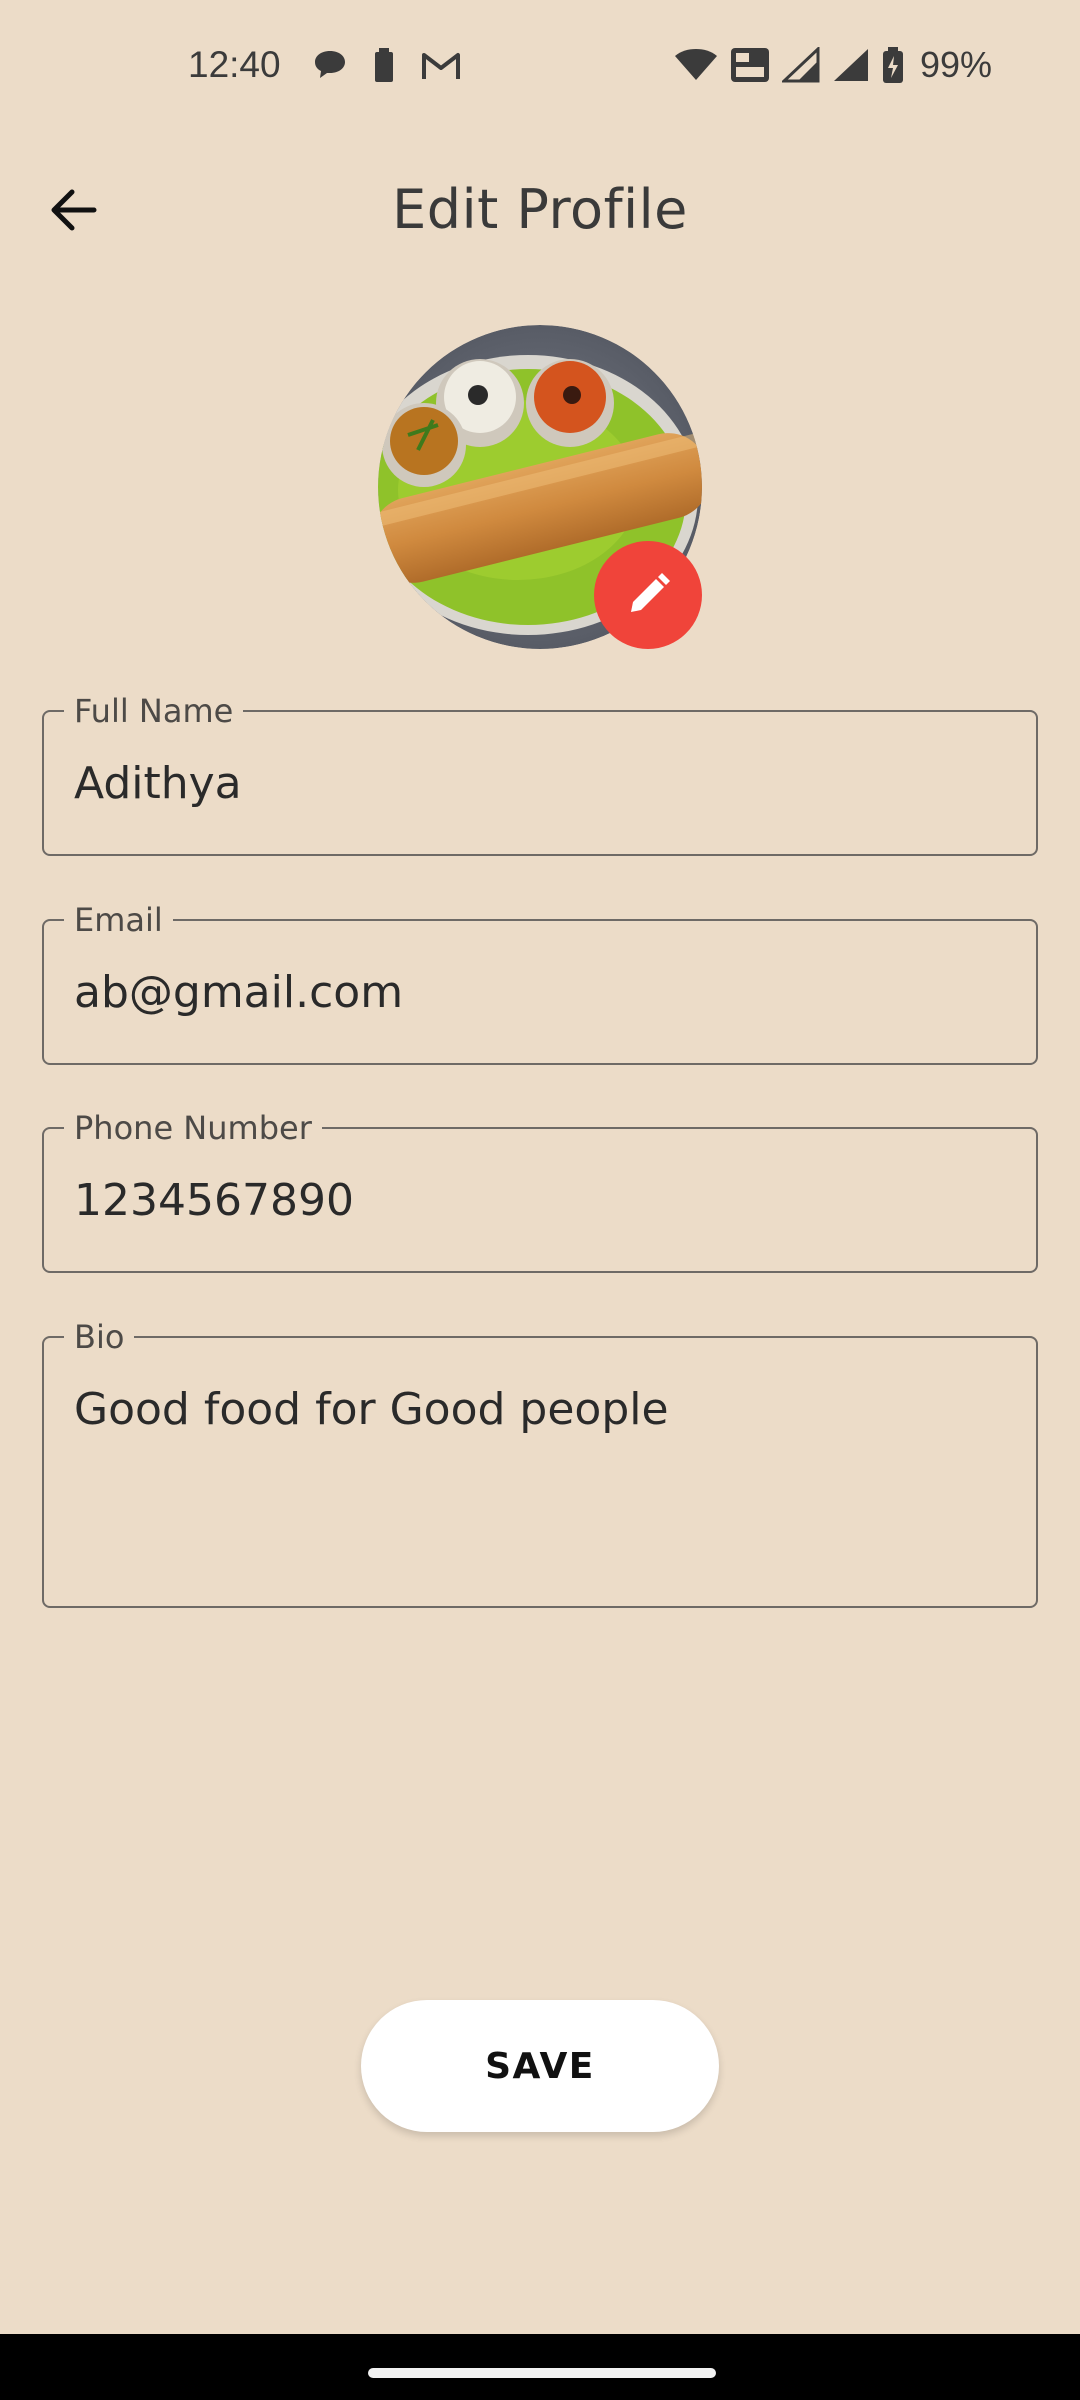  I want to click on status-bar: 12:40 99%, so click(540, 68).